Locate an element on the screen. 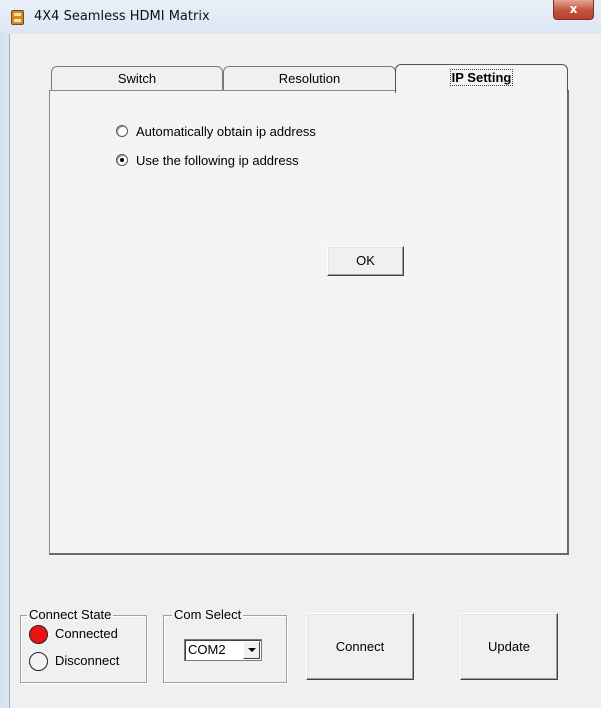 The image size is (601, 708). close-icon: x is located at coordinates (573, 9).